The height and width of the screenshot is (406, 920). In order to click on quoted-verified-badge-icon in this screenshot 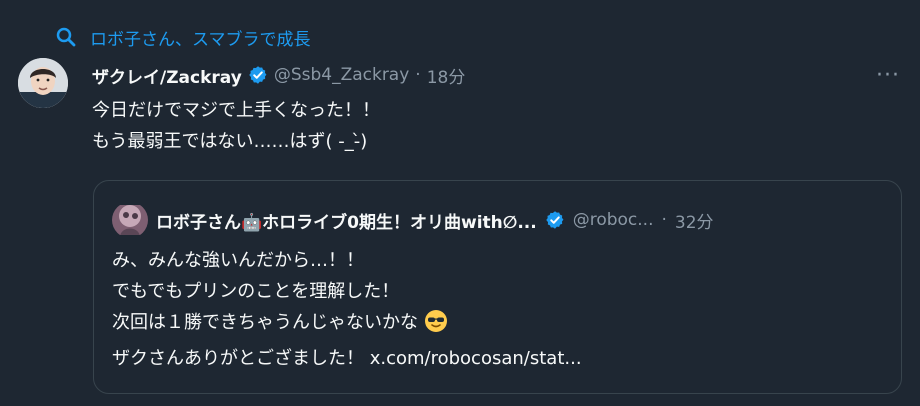, I will do `click(555, 220)`.